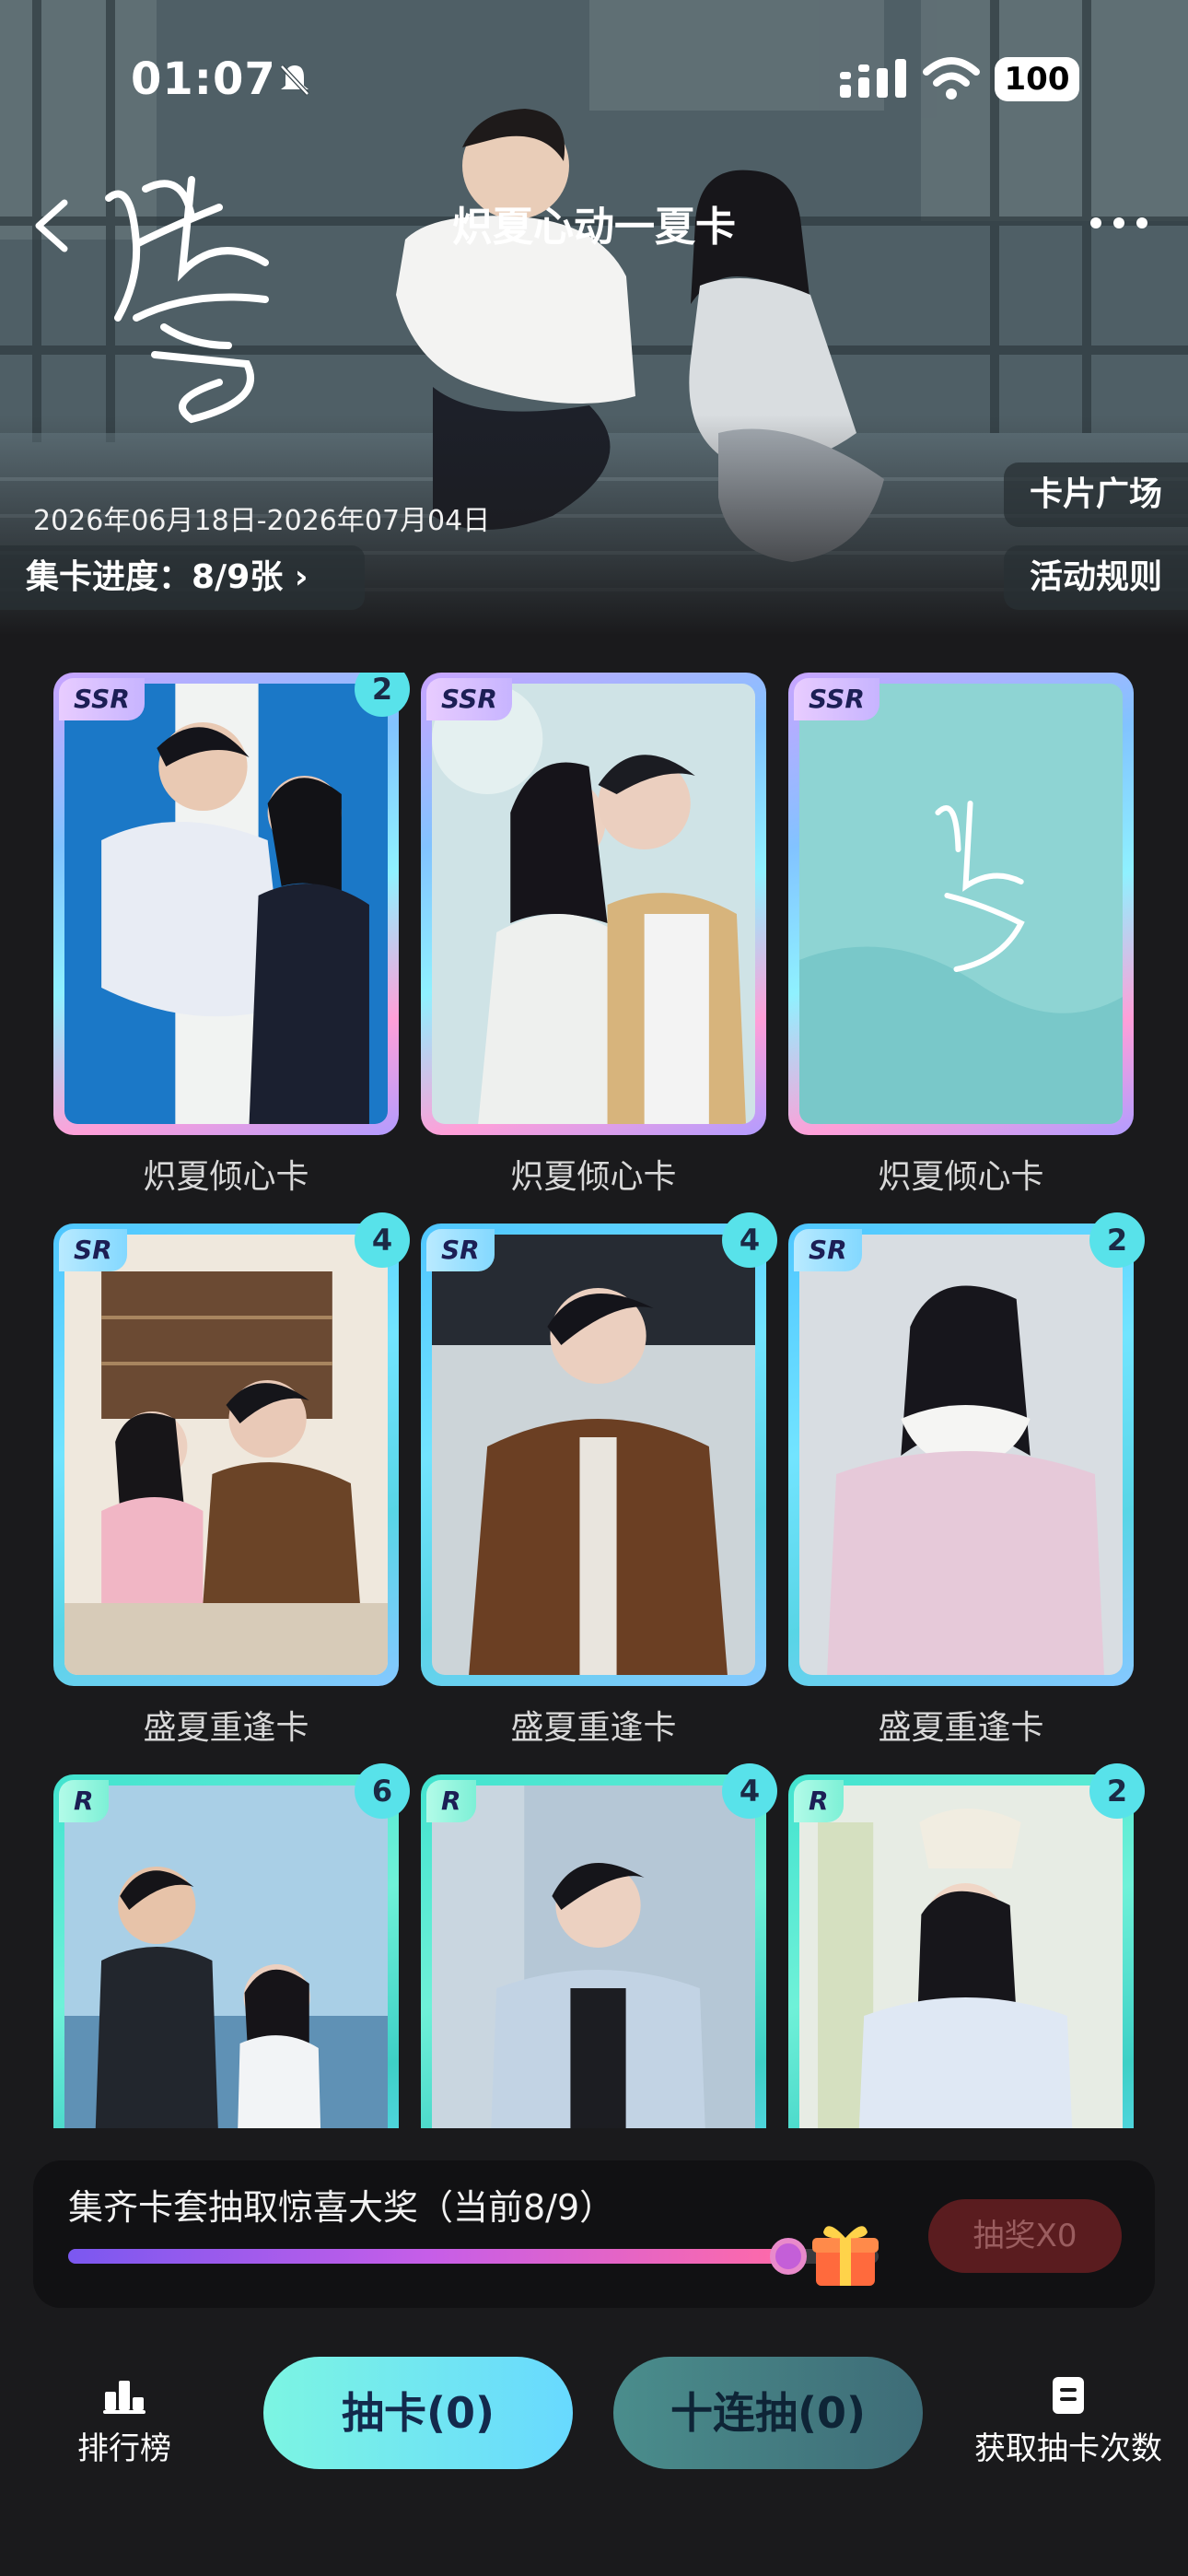 The height and width of the screenshot is (2576, 1188). Describe the element at coordinates (294, 80) in the screenshot. I see `bell-mute-icon` at that location.